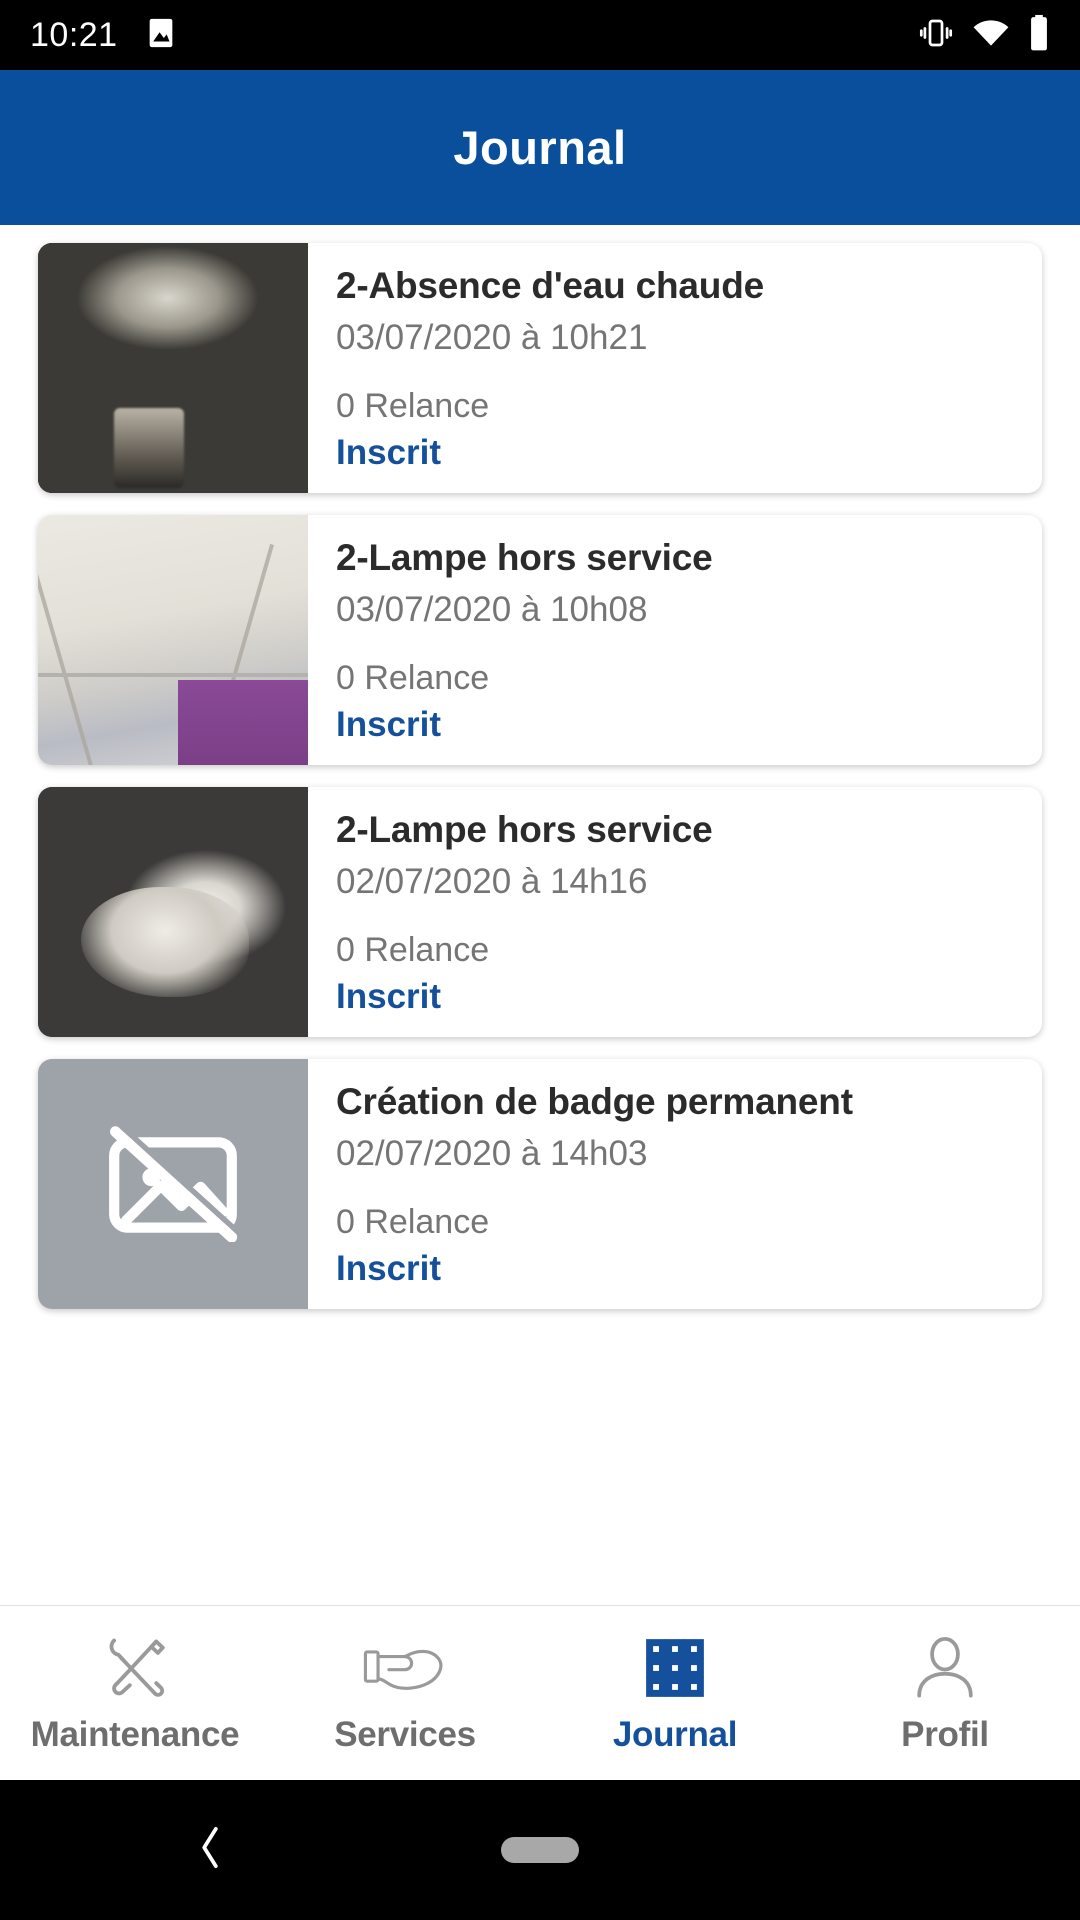  I want to click on list-item-title: Création de badge permanent, so click(594, 1101).